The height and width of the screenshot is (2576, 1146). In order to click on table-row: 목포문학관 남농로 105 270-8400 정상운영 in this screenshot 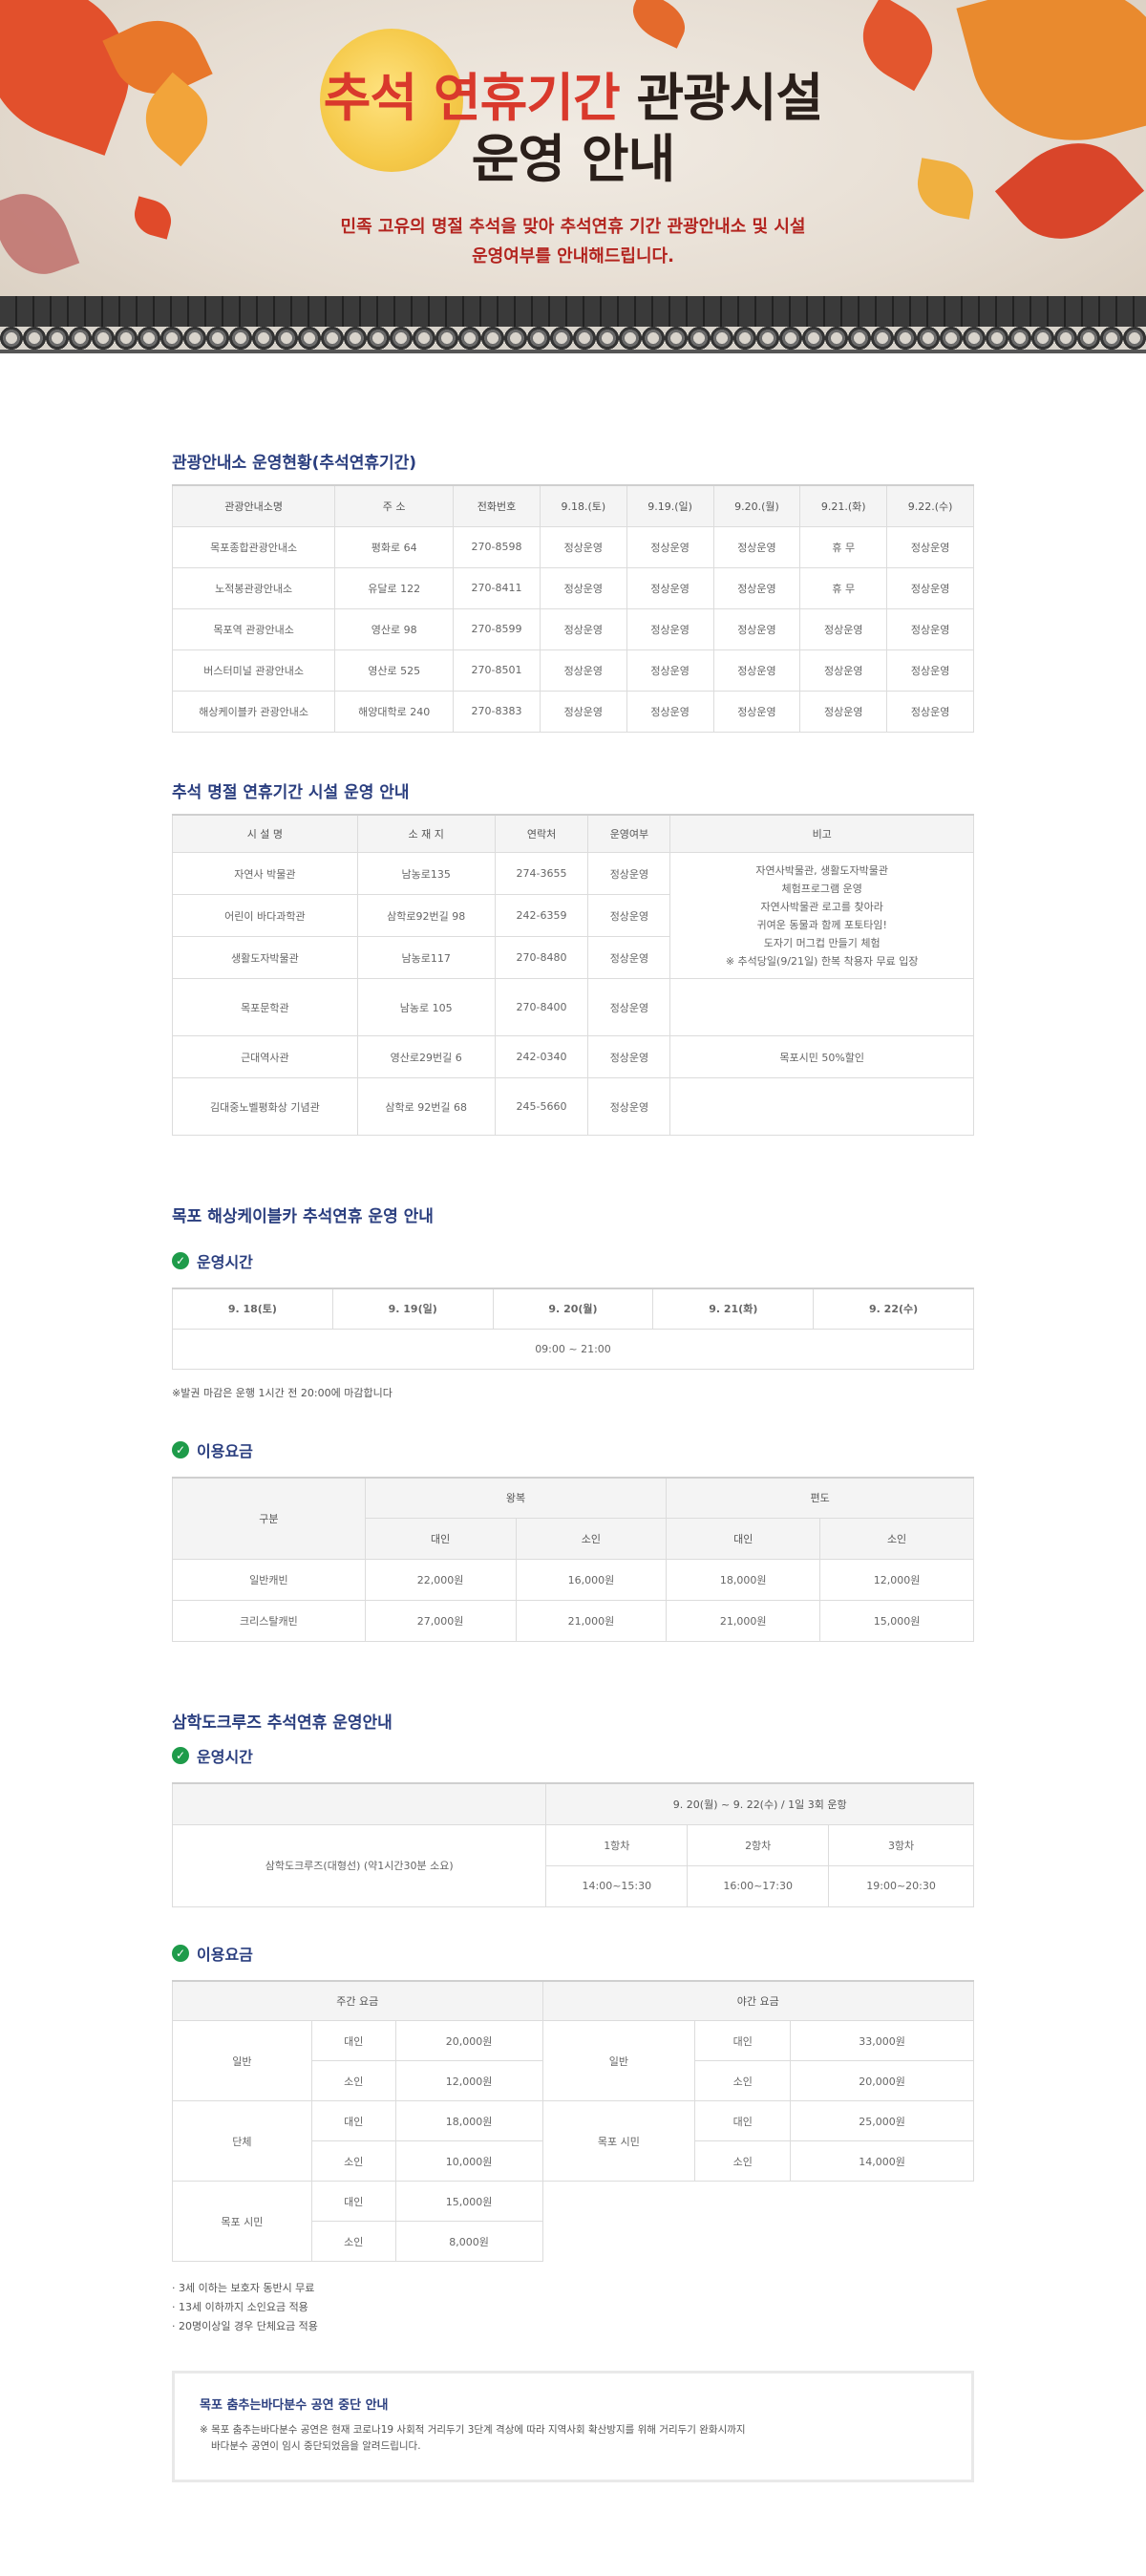, I will do `click(573, 1007)`.